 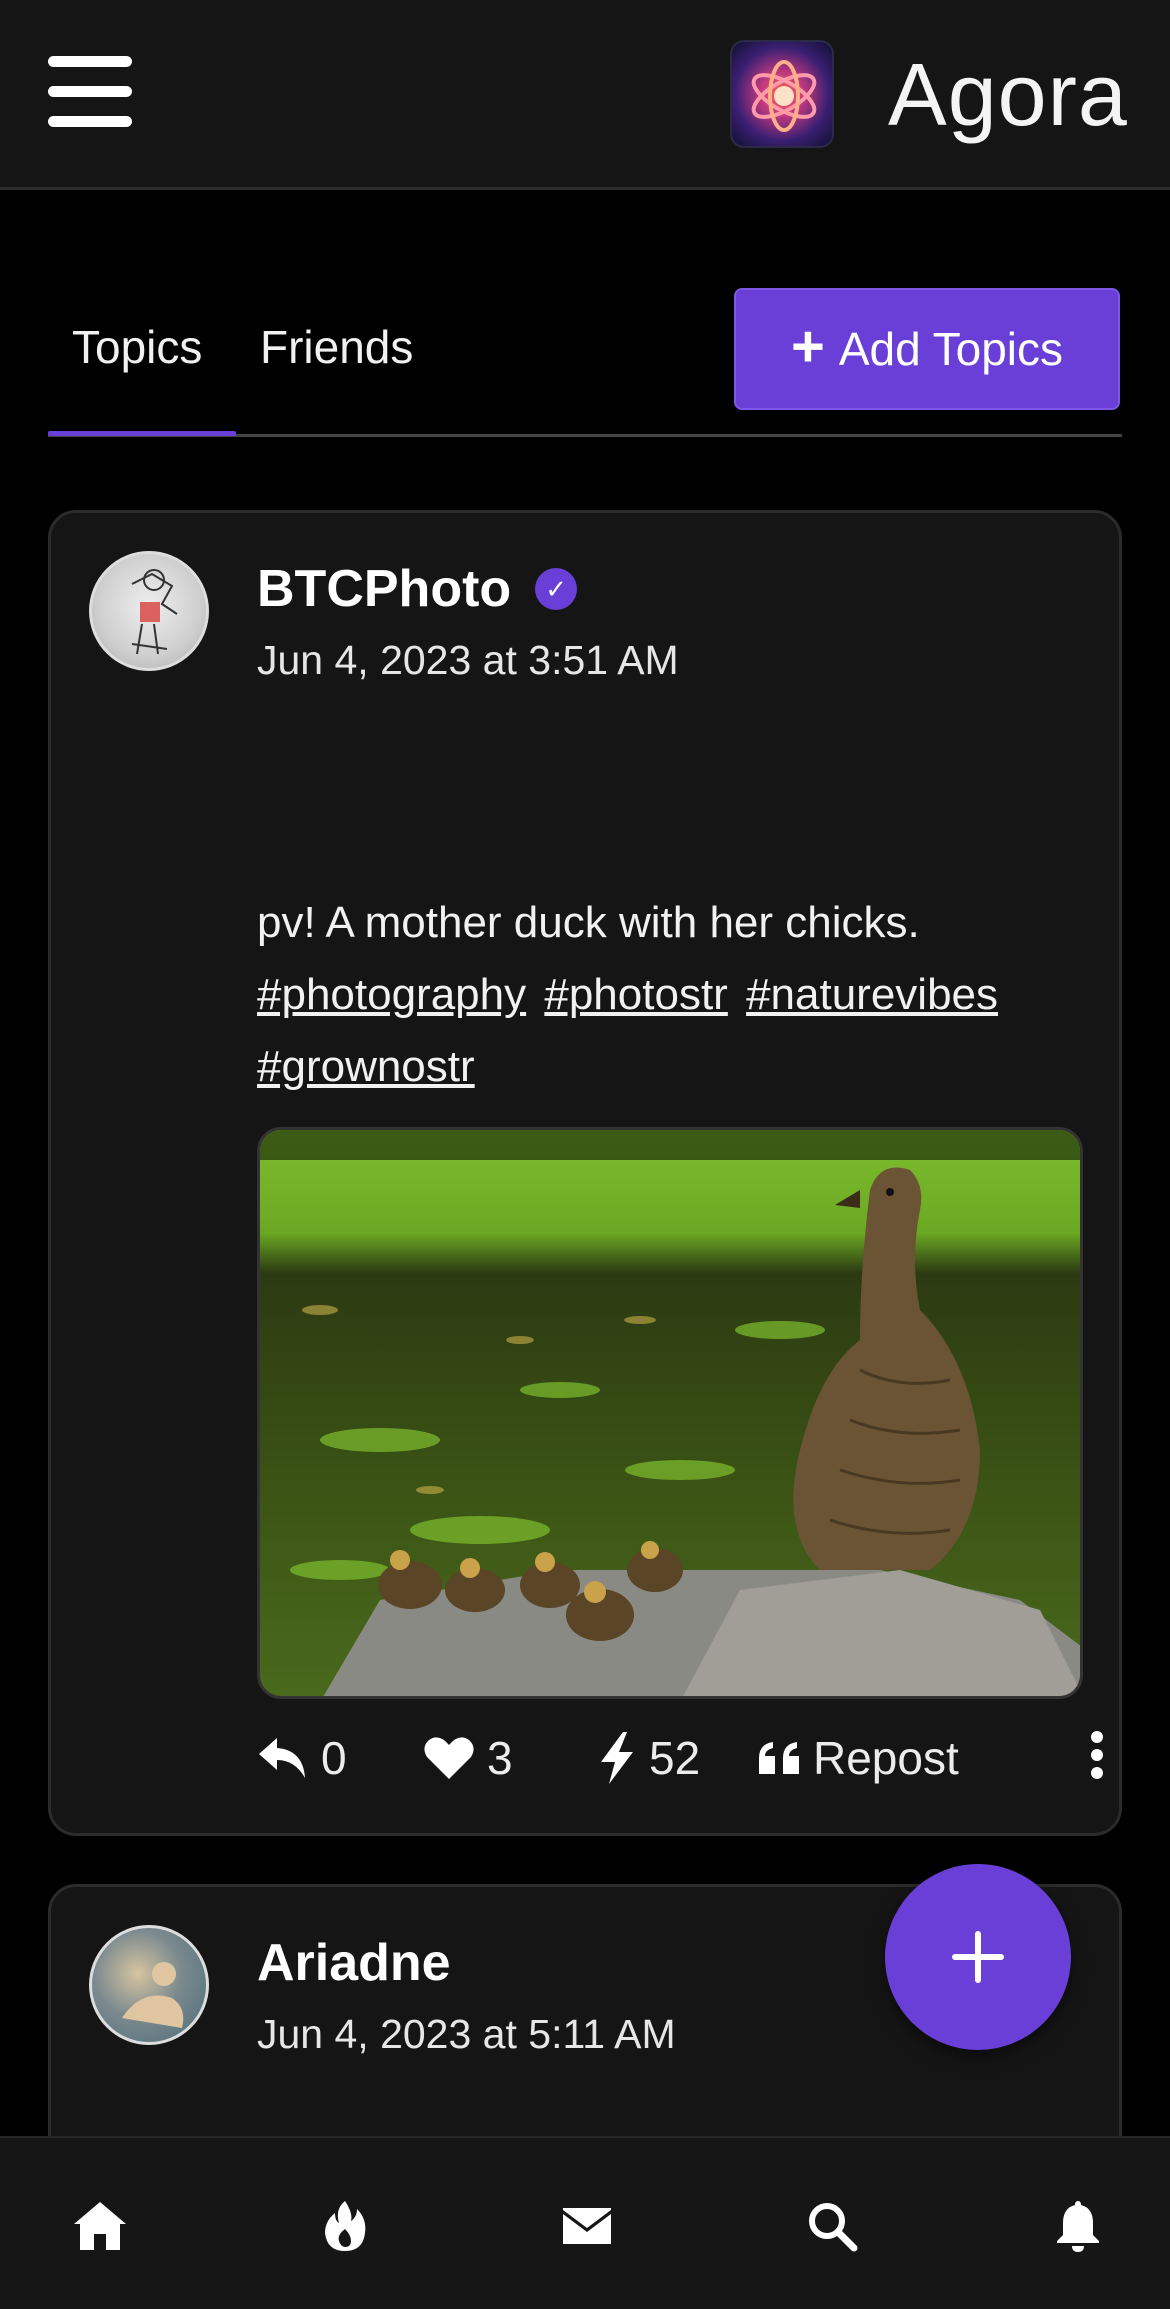 I want to click on search-icon, so click(x=832, y=2226).